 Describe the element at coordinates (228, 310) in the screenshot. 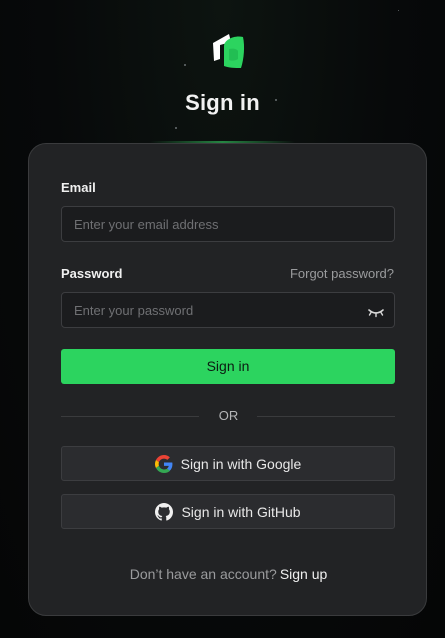

I see `password-field` at that location.